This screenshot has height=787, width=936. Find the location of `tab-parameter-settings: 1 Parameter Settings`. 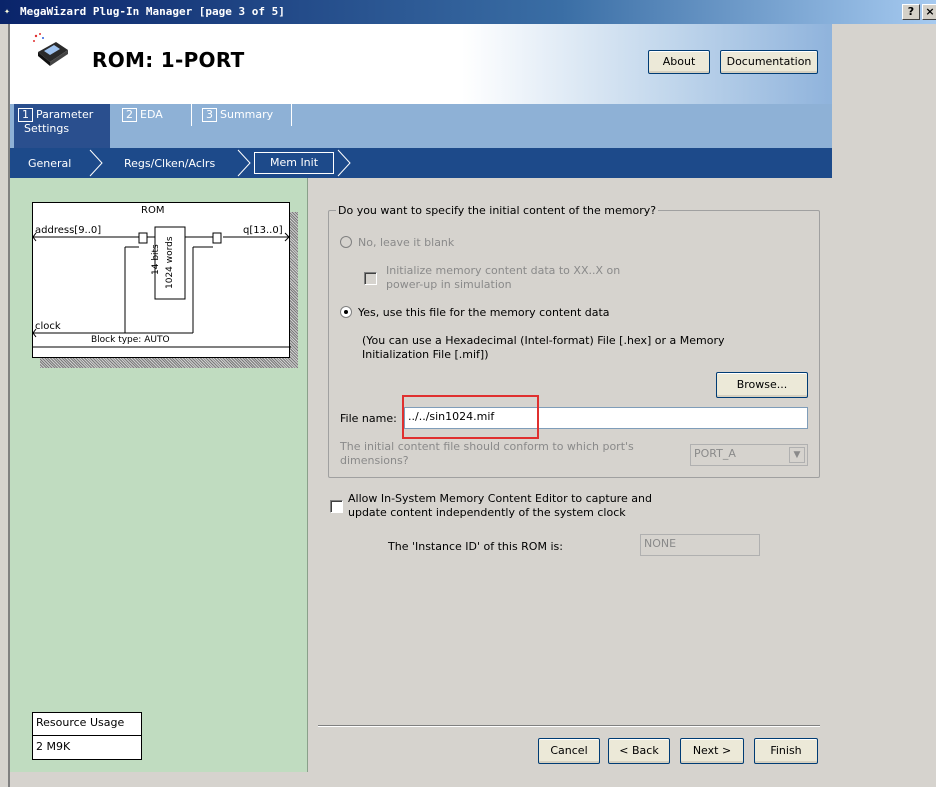

tab-parameter-settings: 1 Parameter Settings is located at coordinates (62, 126).